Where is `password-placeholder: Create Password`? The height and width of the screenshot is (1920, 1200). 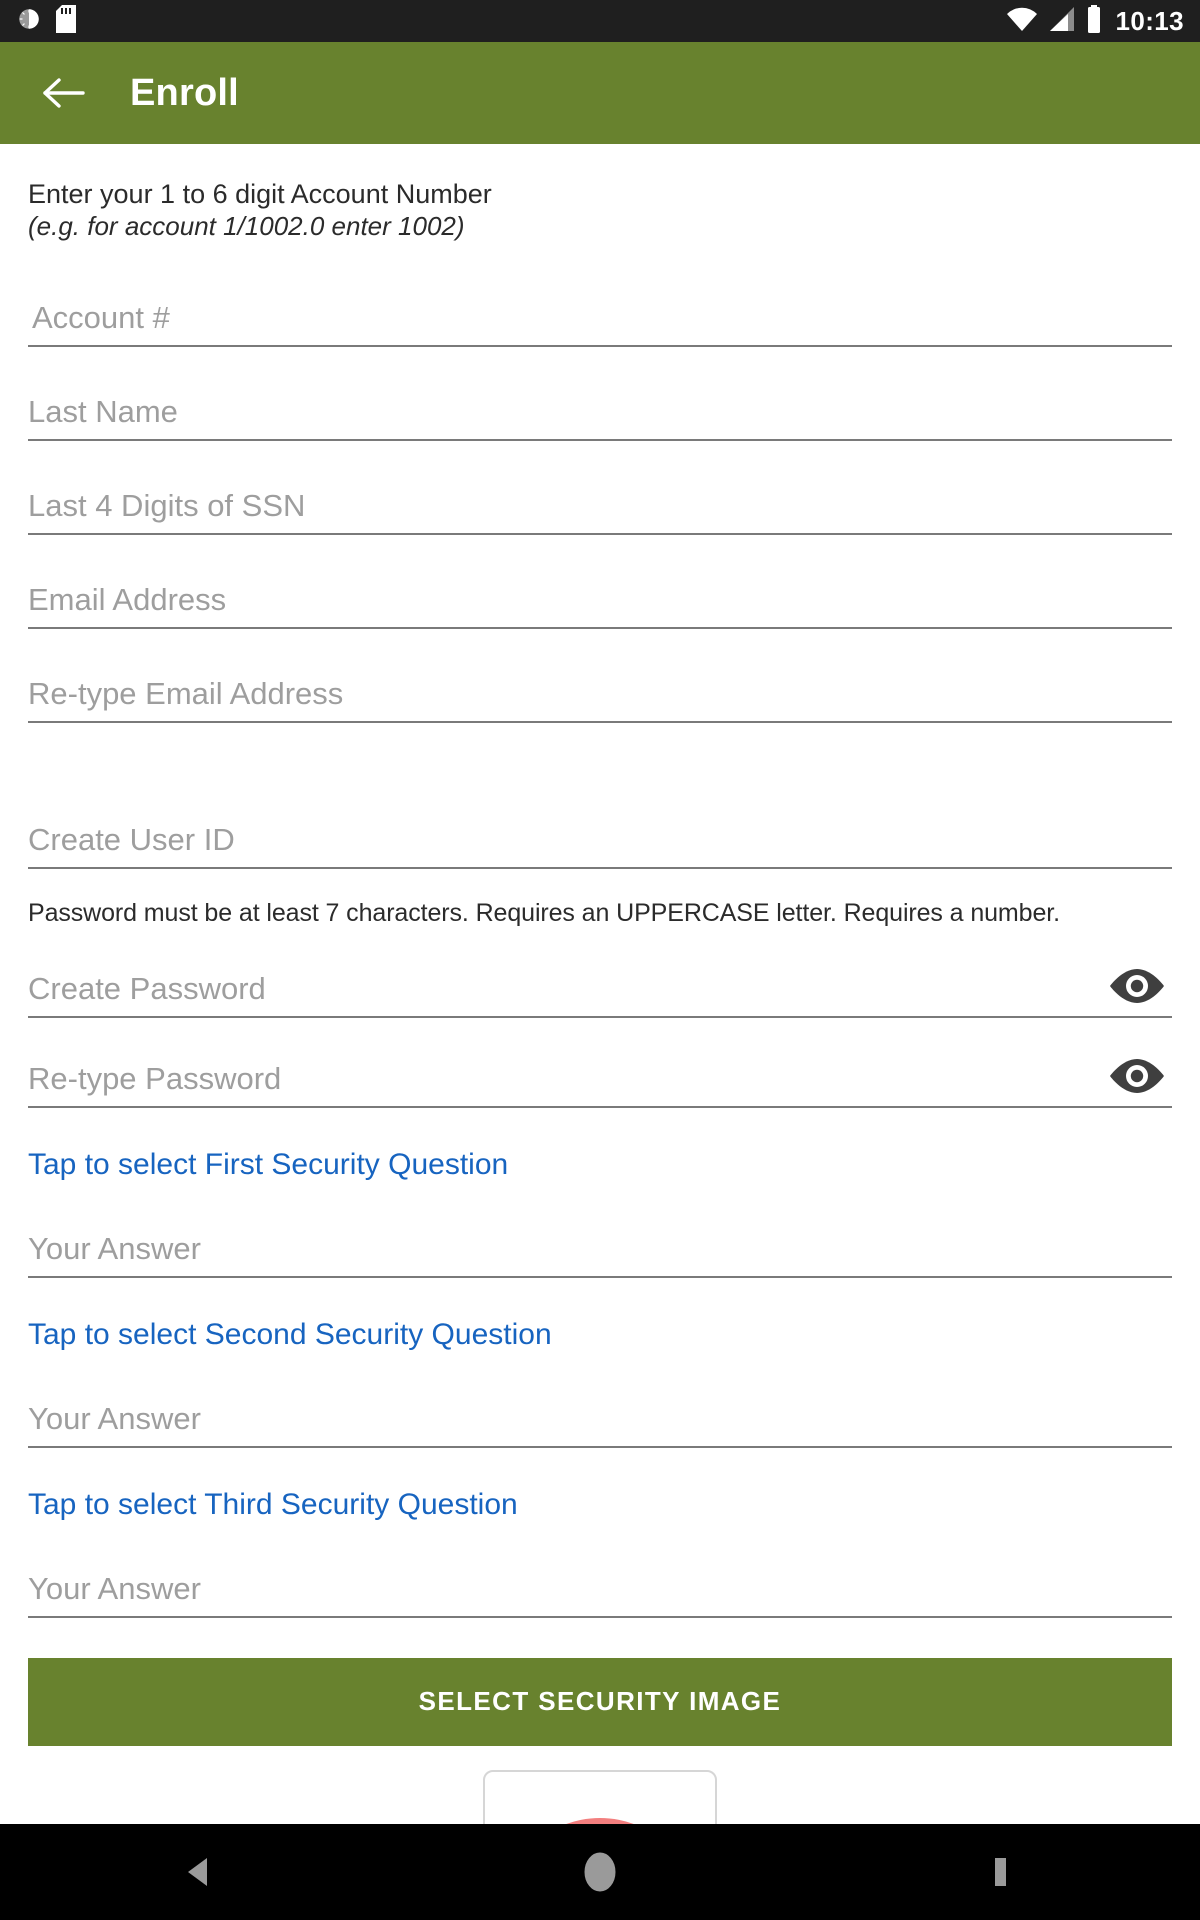
password-placeholder: Create Password is located at coordinates (147, 988).